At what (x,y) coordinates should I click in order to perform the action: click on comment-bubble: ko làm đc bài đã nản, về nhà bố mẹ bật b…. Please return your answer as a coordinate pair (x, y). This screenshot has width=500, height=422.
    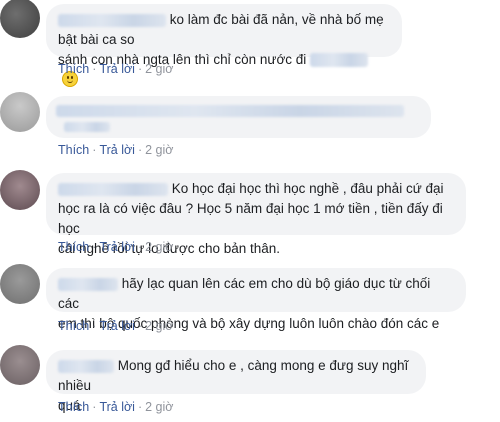
    Looking at the image, I should click on (224, 45).